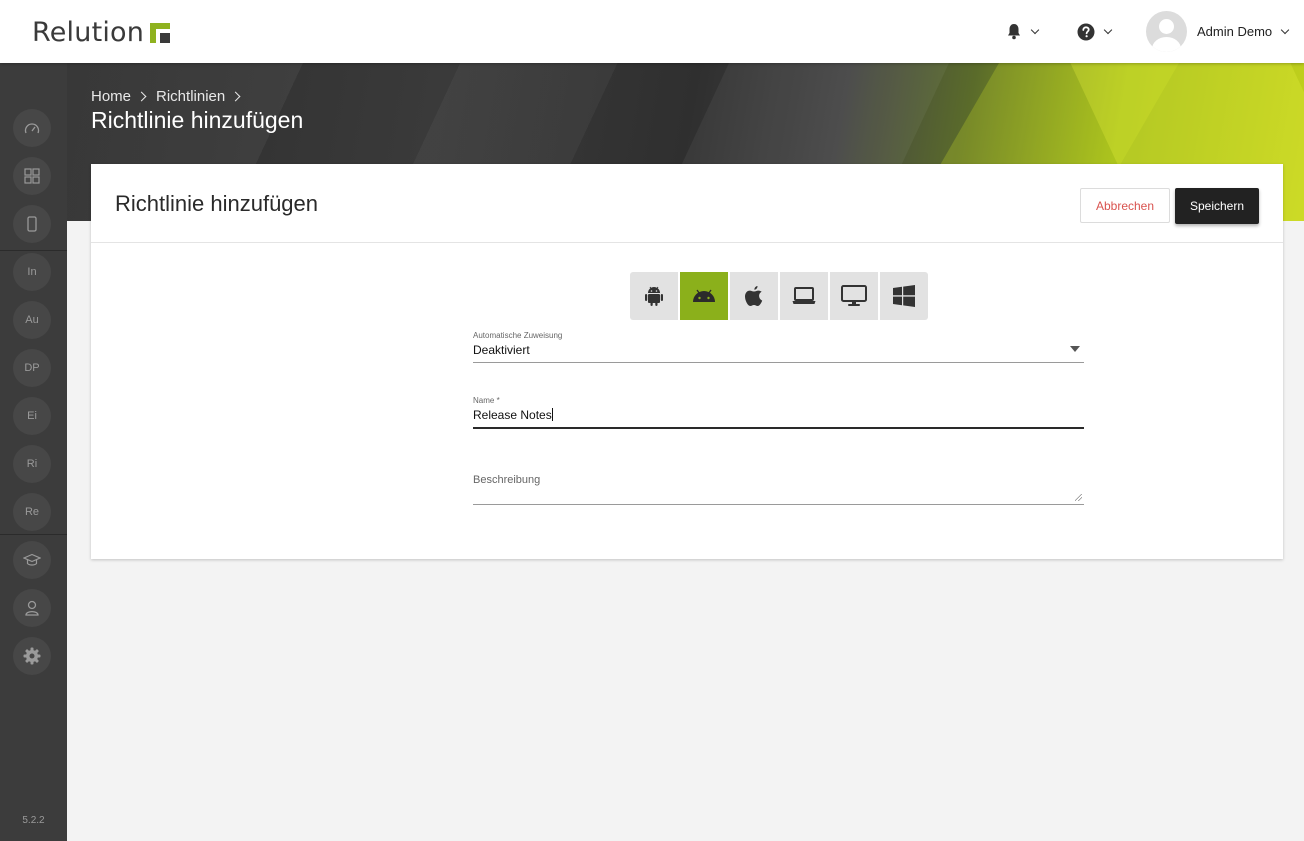 Image resolution: width=1304 pixels, height=841 pixels. I want to click on sidebar-item-education, so click(32, 560).